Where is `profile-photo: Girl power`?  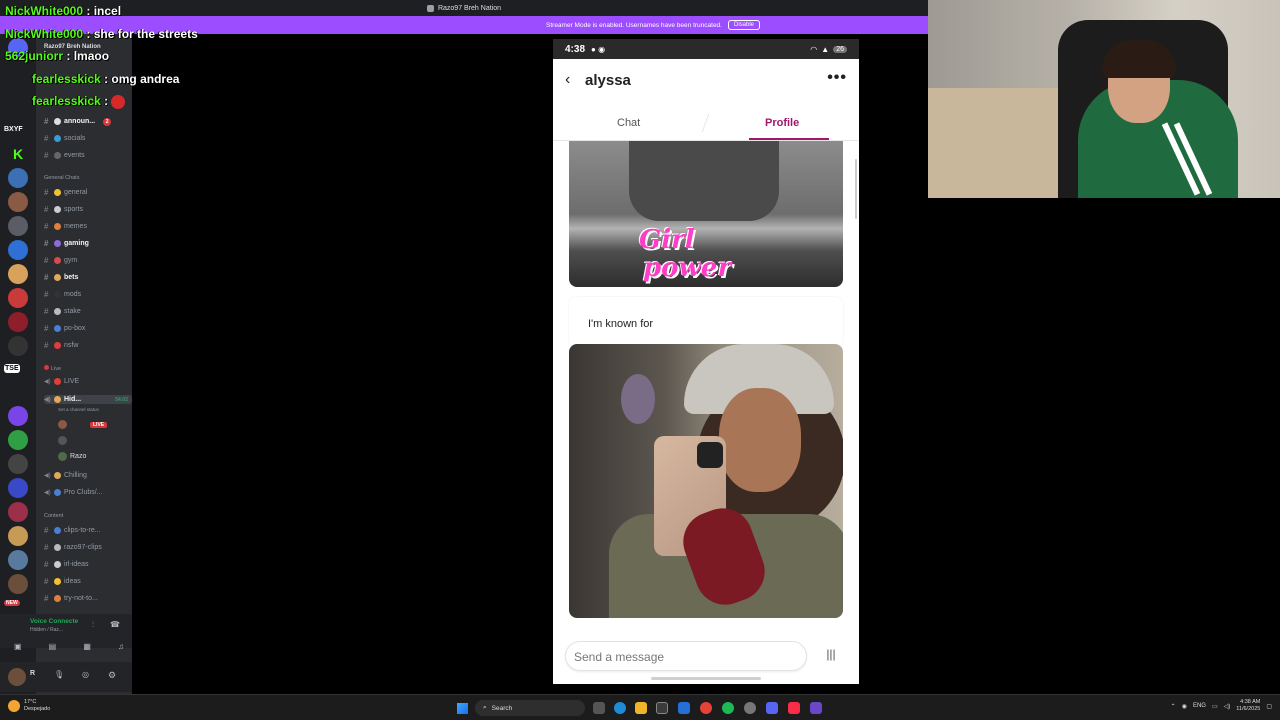 profile-photo: Girl power is located at coordinates (706, 214).